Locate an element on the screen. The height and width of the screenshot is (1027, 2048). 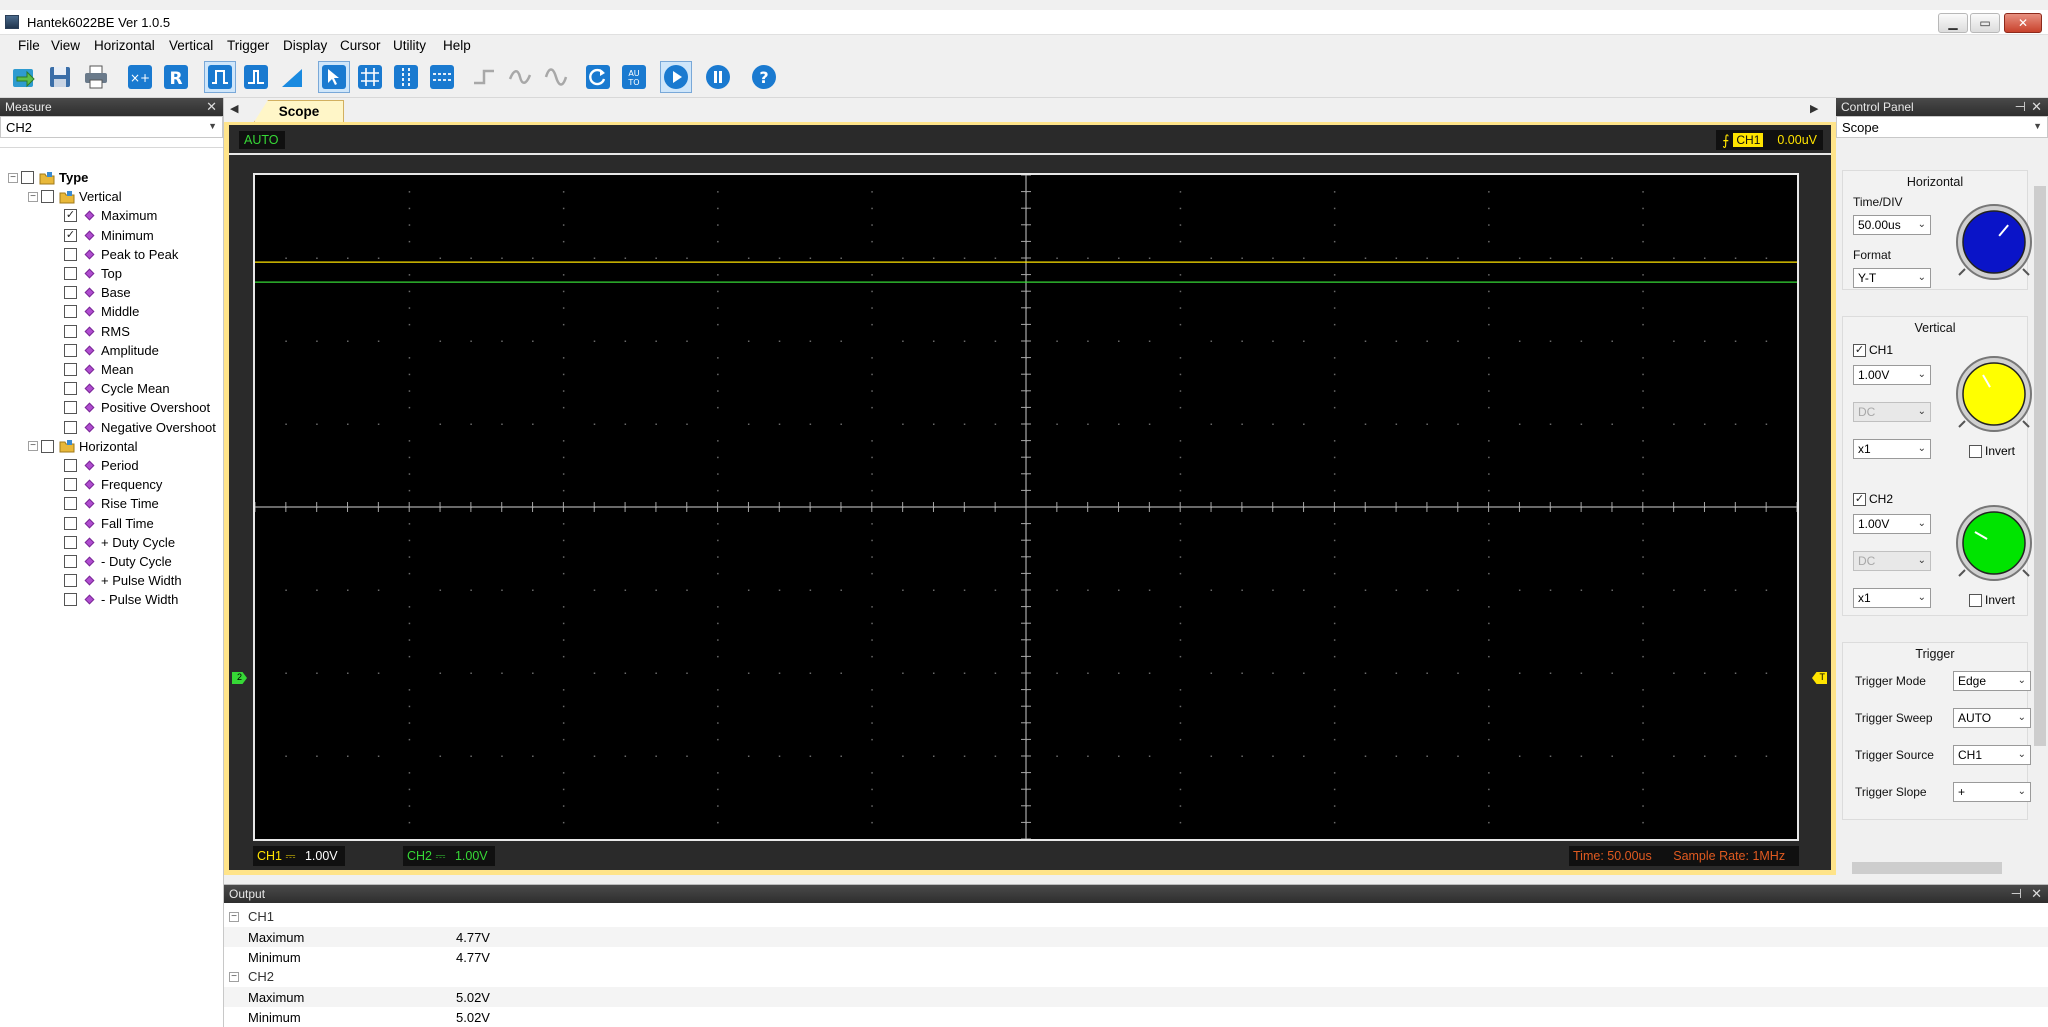
timebase-knob is located at coordinates (1994, 242).